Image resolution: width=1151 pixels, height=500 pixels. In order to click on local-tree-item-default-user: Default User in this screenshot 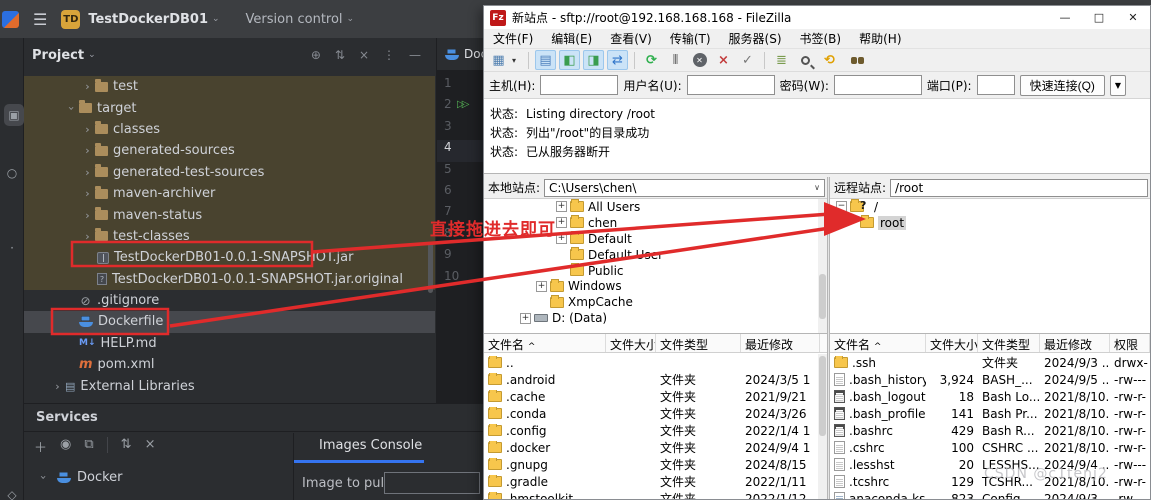, I will do `click(655, 255)`.